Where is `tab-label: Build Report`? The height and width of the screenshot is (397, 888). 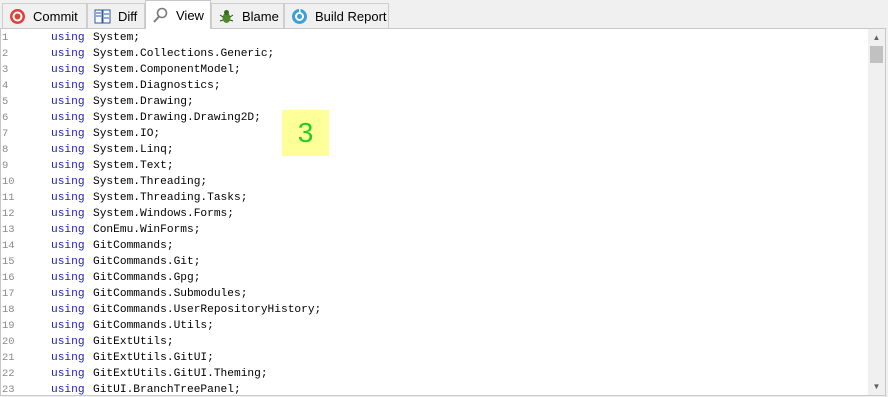
tab-label: Build Report is located at coordinates (351, 16).